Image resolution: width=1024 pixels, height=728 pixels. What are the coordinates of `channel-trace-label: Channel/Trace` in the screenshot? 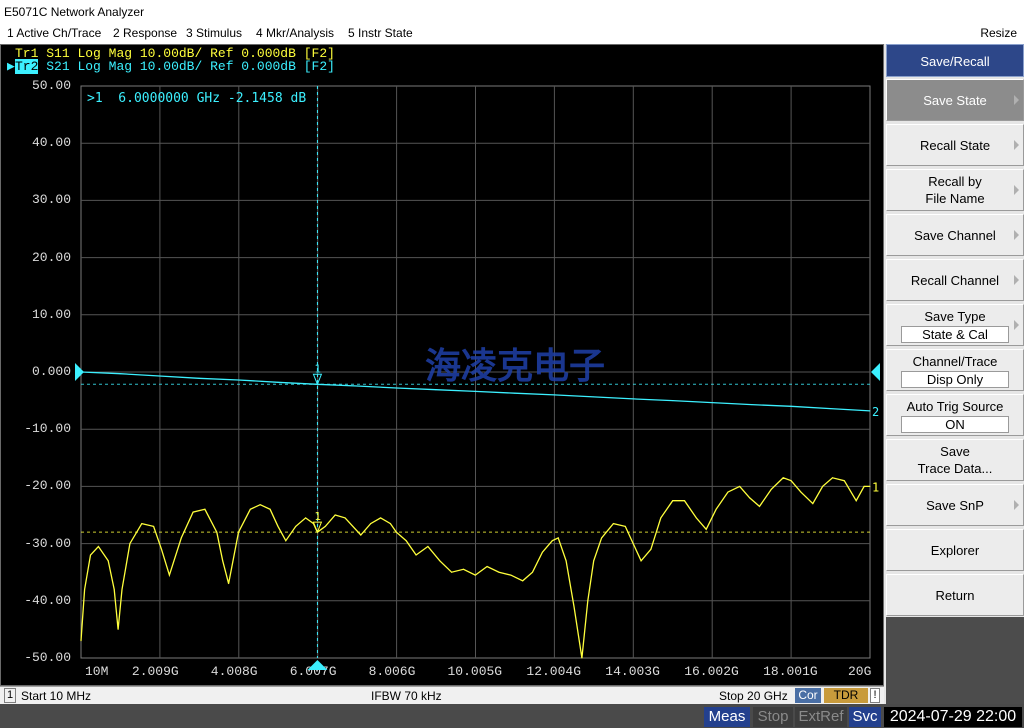 It's located at (955, 361).